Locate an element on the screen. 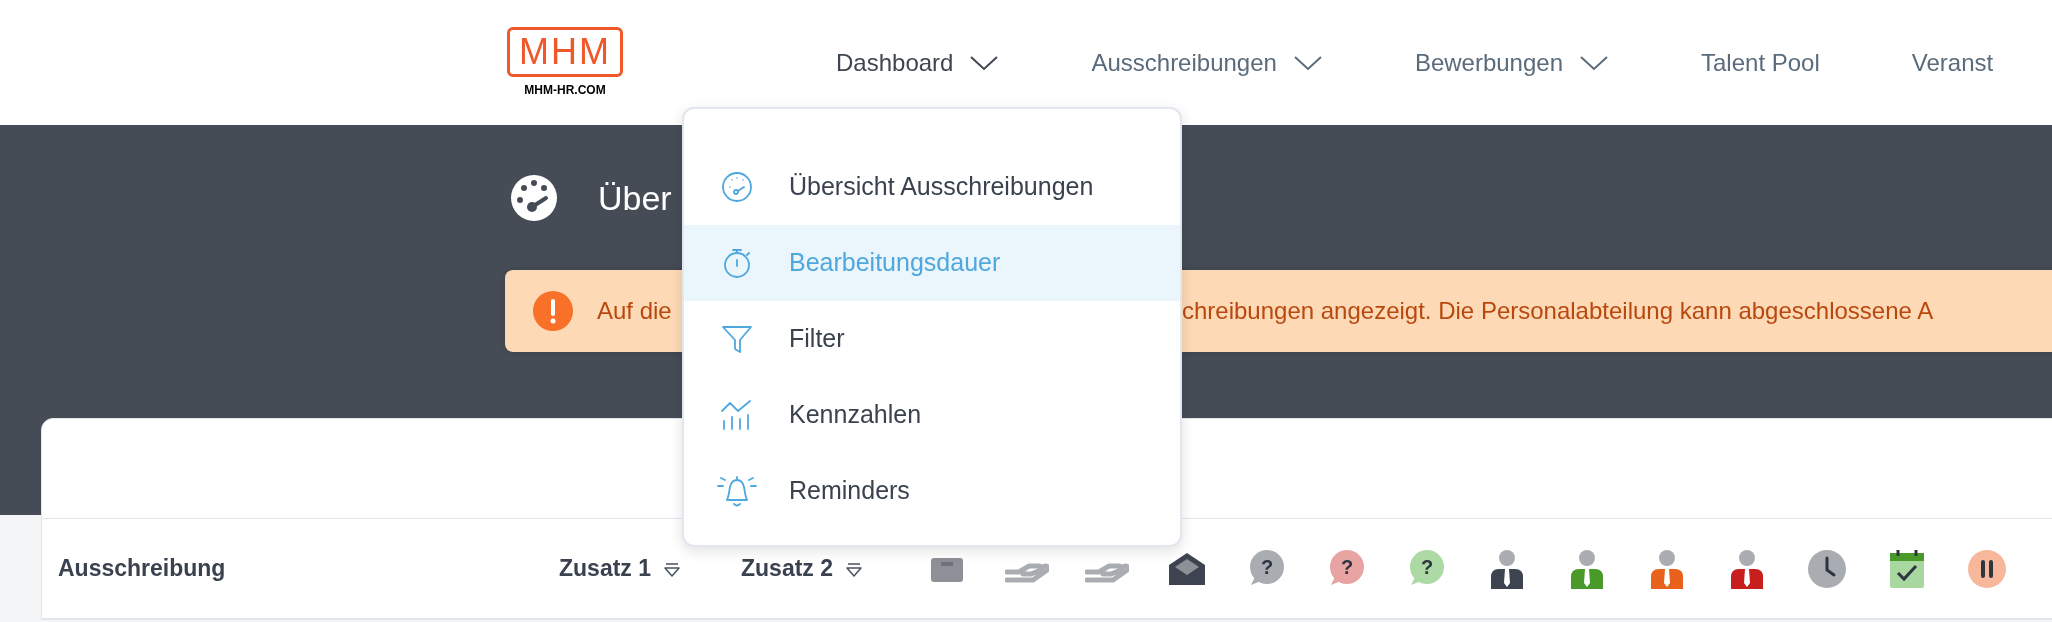  bell-icon is located at coordinates (736, 491).